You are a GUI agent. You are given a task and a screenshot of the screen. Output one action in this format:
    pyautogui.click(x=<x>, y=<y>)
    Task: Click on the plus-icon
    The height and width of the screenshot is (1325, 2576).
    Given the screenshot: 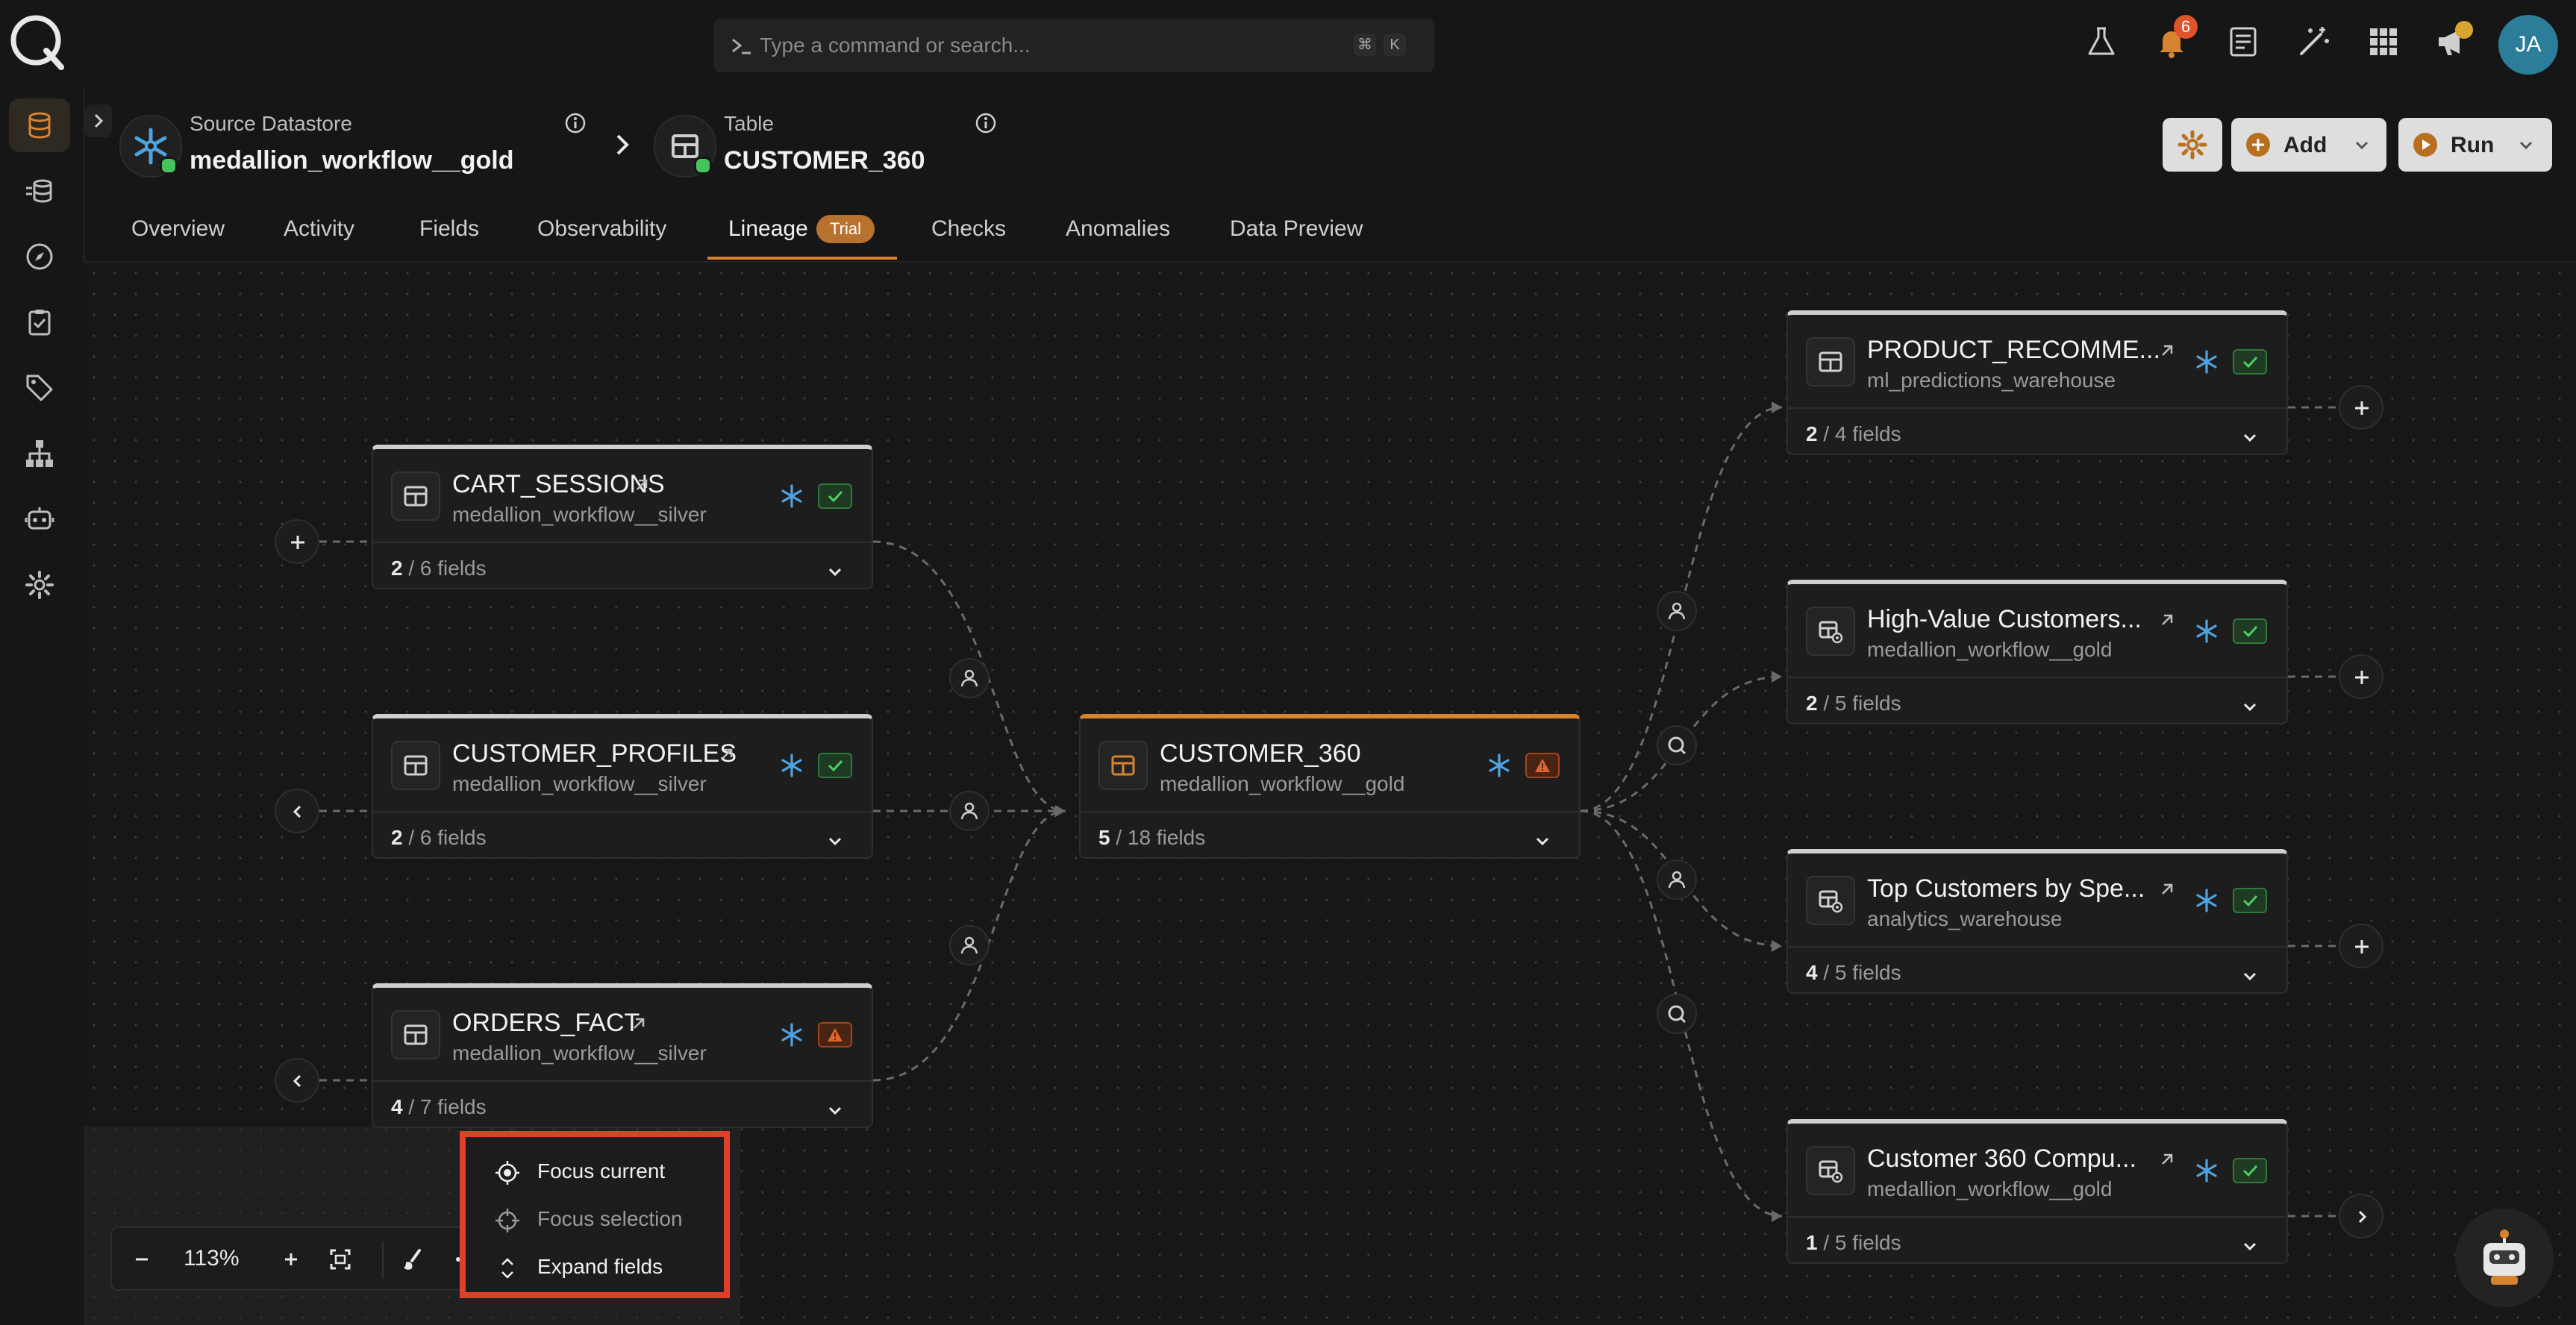 What is the action you would take?
    pyautogui.click(x=2362, y=677)
    